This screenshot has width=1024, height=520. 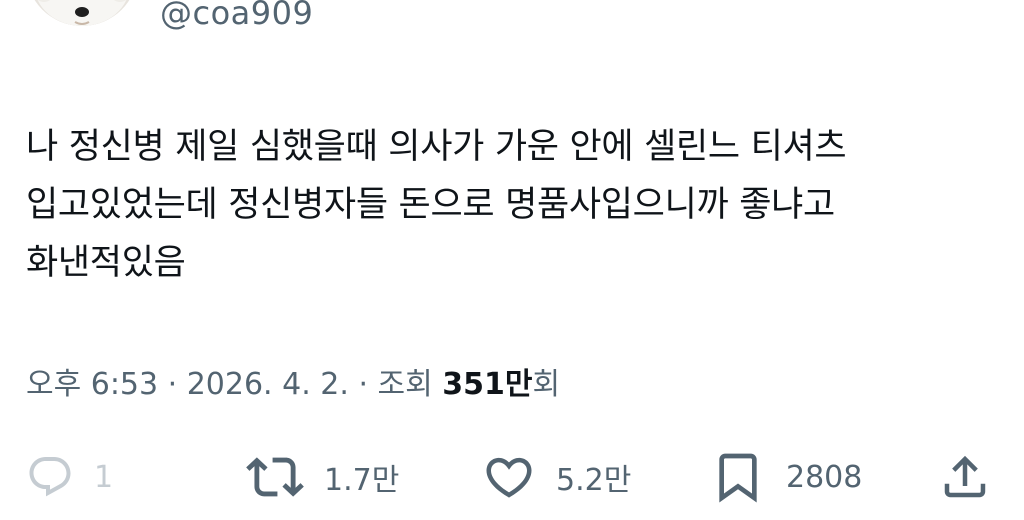 I want to click on bookmark-button: 2808, so click(x=786, y=477).